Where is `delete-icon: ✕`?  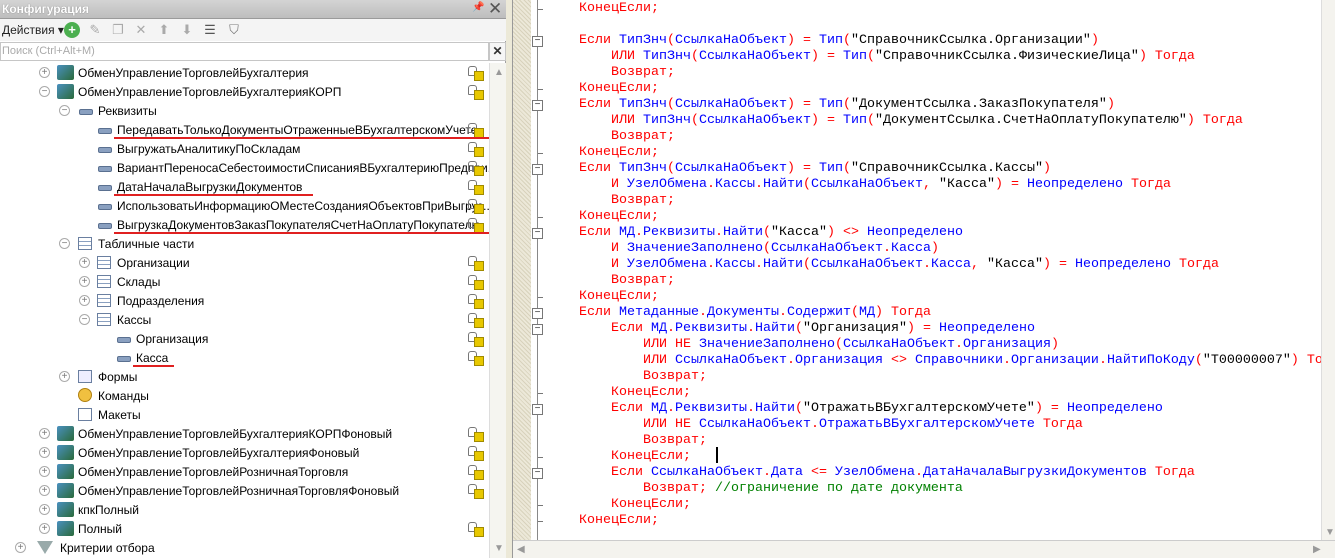 delete-icon: ✕ is located at coordinates (141, 30).